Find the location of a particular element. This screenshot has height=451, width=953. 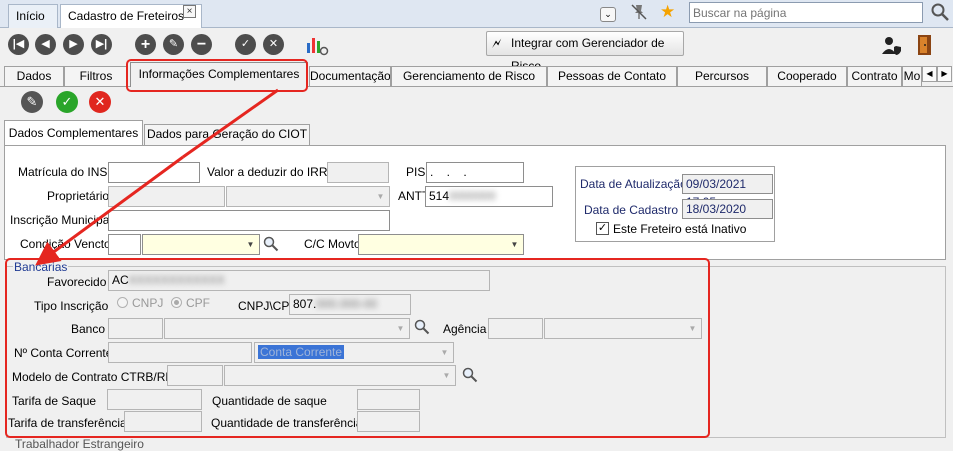

check-icon: ✓ is located at coordinates (602, 228).